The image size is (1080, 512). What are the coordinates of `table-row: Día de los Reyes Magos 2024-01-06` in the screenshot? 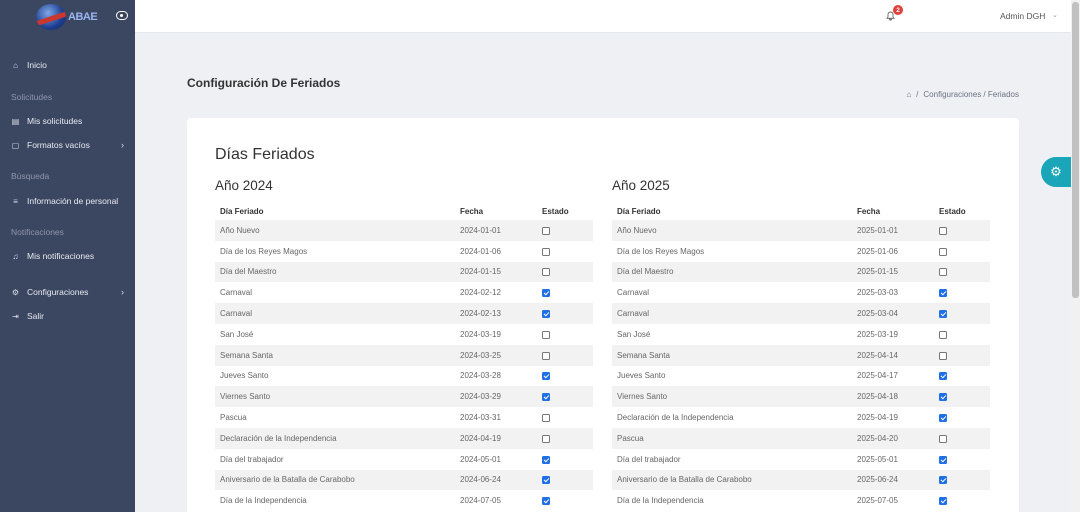 It's located at (404, 251).